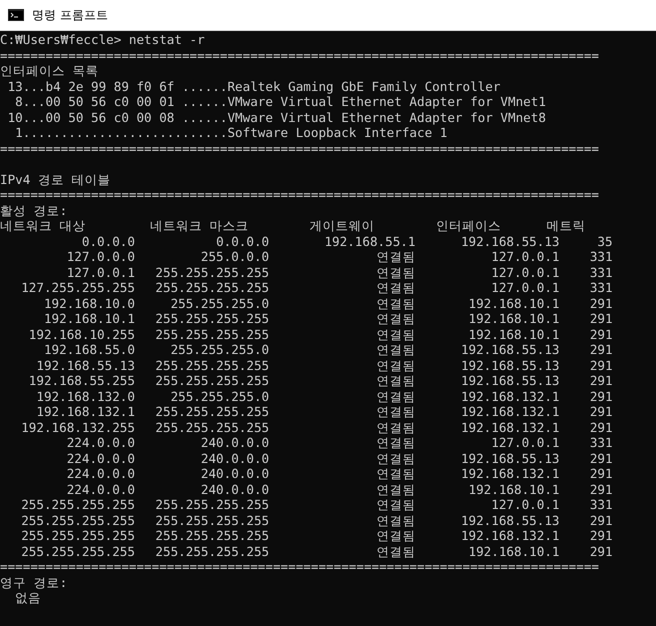  Describe the element at coordinates (88, 350) in the screenshot. I see `table-cell-text: 192.168.55.0` at that location.